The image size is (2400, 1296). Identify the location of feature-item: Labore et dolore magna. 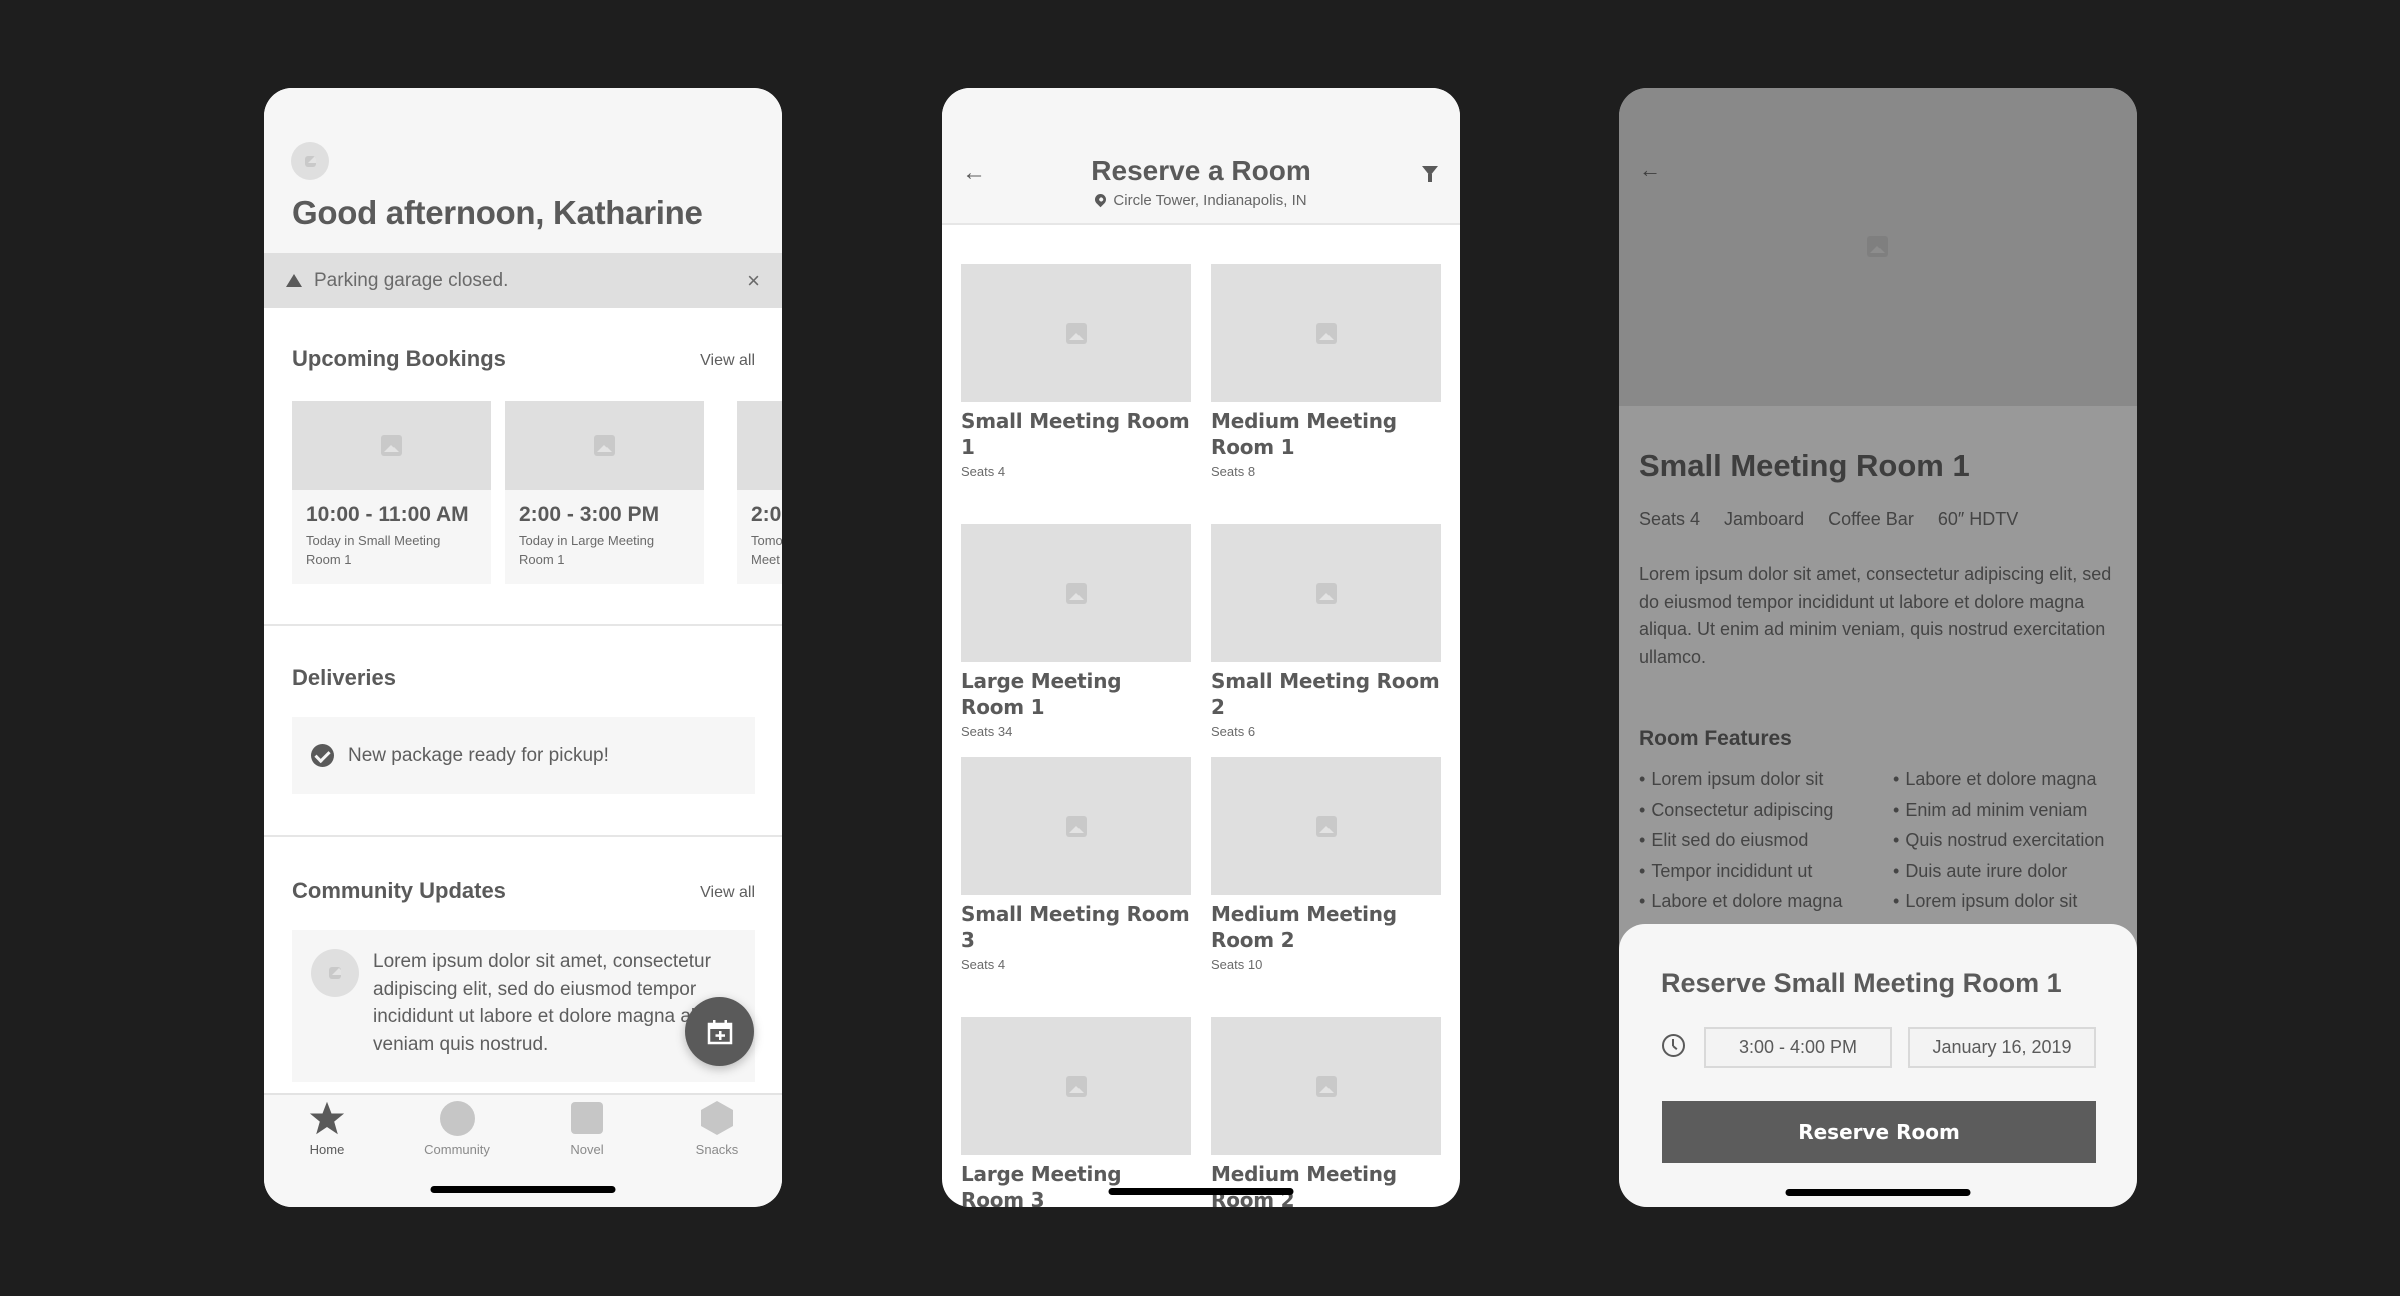
(2015, 779).